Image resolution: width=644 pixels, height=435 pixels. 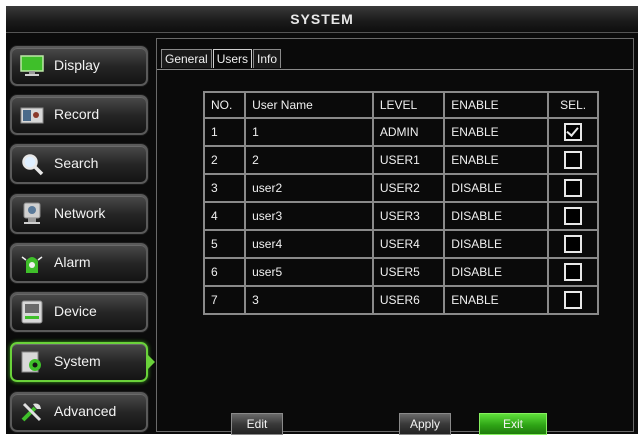 I want to click on cell-no: 5, so click(x=224, y=244).